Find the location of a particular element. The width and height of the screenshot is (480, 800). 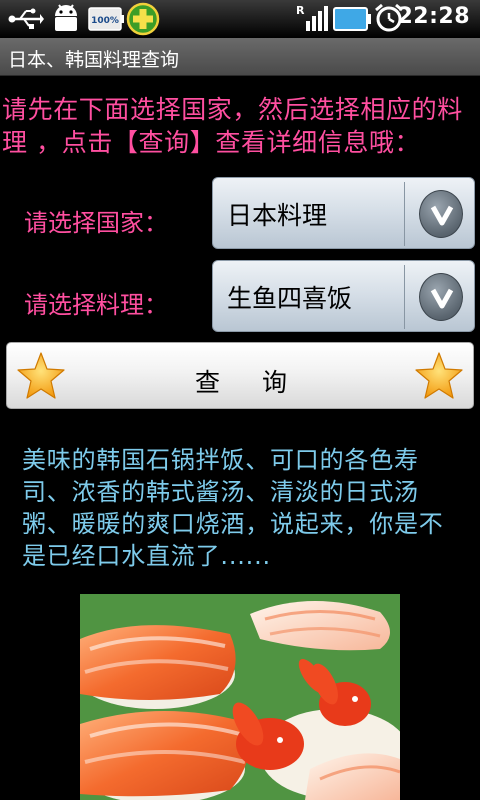

dish-spinner: 生鱼四喜饭 is located at coordinates (343, 296).